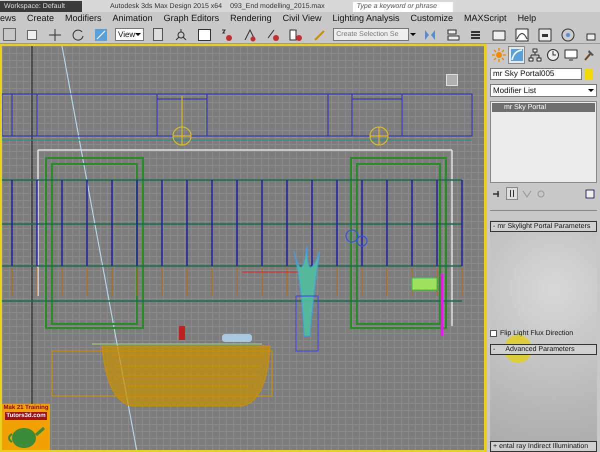  Describe the element at coordinates (432, 19) in the screenshot. I see `menu-item: Customize` at that location.